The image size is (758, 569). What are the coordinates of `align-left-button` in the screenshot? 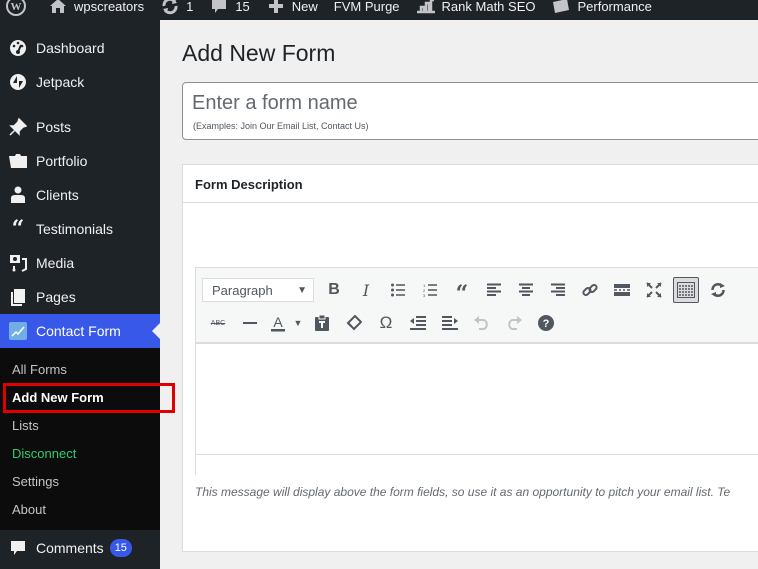 It's located at (494, 290).